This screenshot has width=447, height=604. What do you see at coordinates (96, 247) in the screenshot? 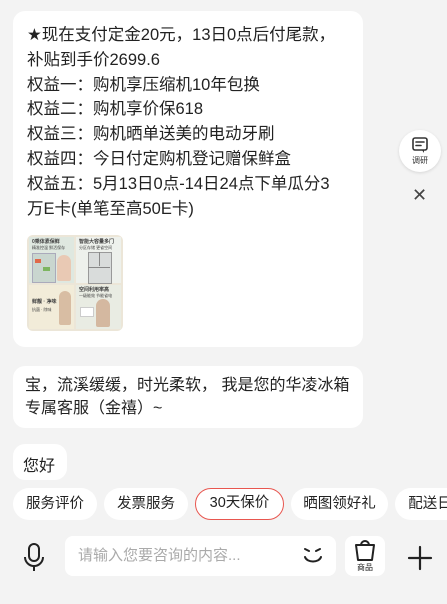
I see `thumb-text: 分区存储 更省空间` at bounding box center [96, 247].